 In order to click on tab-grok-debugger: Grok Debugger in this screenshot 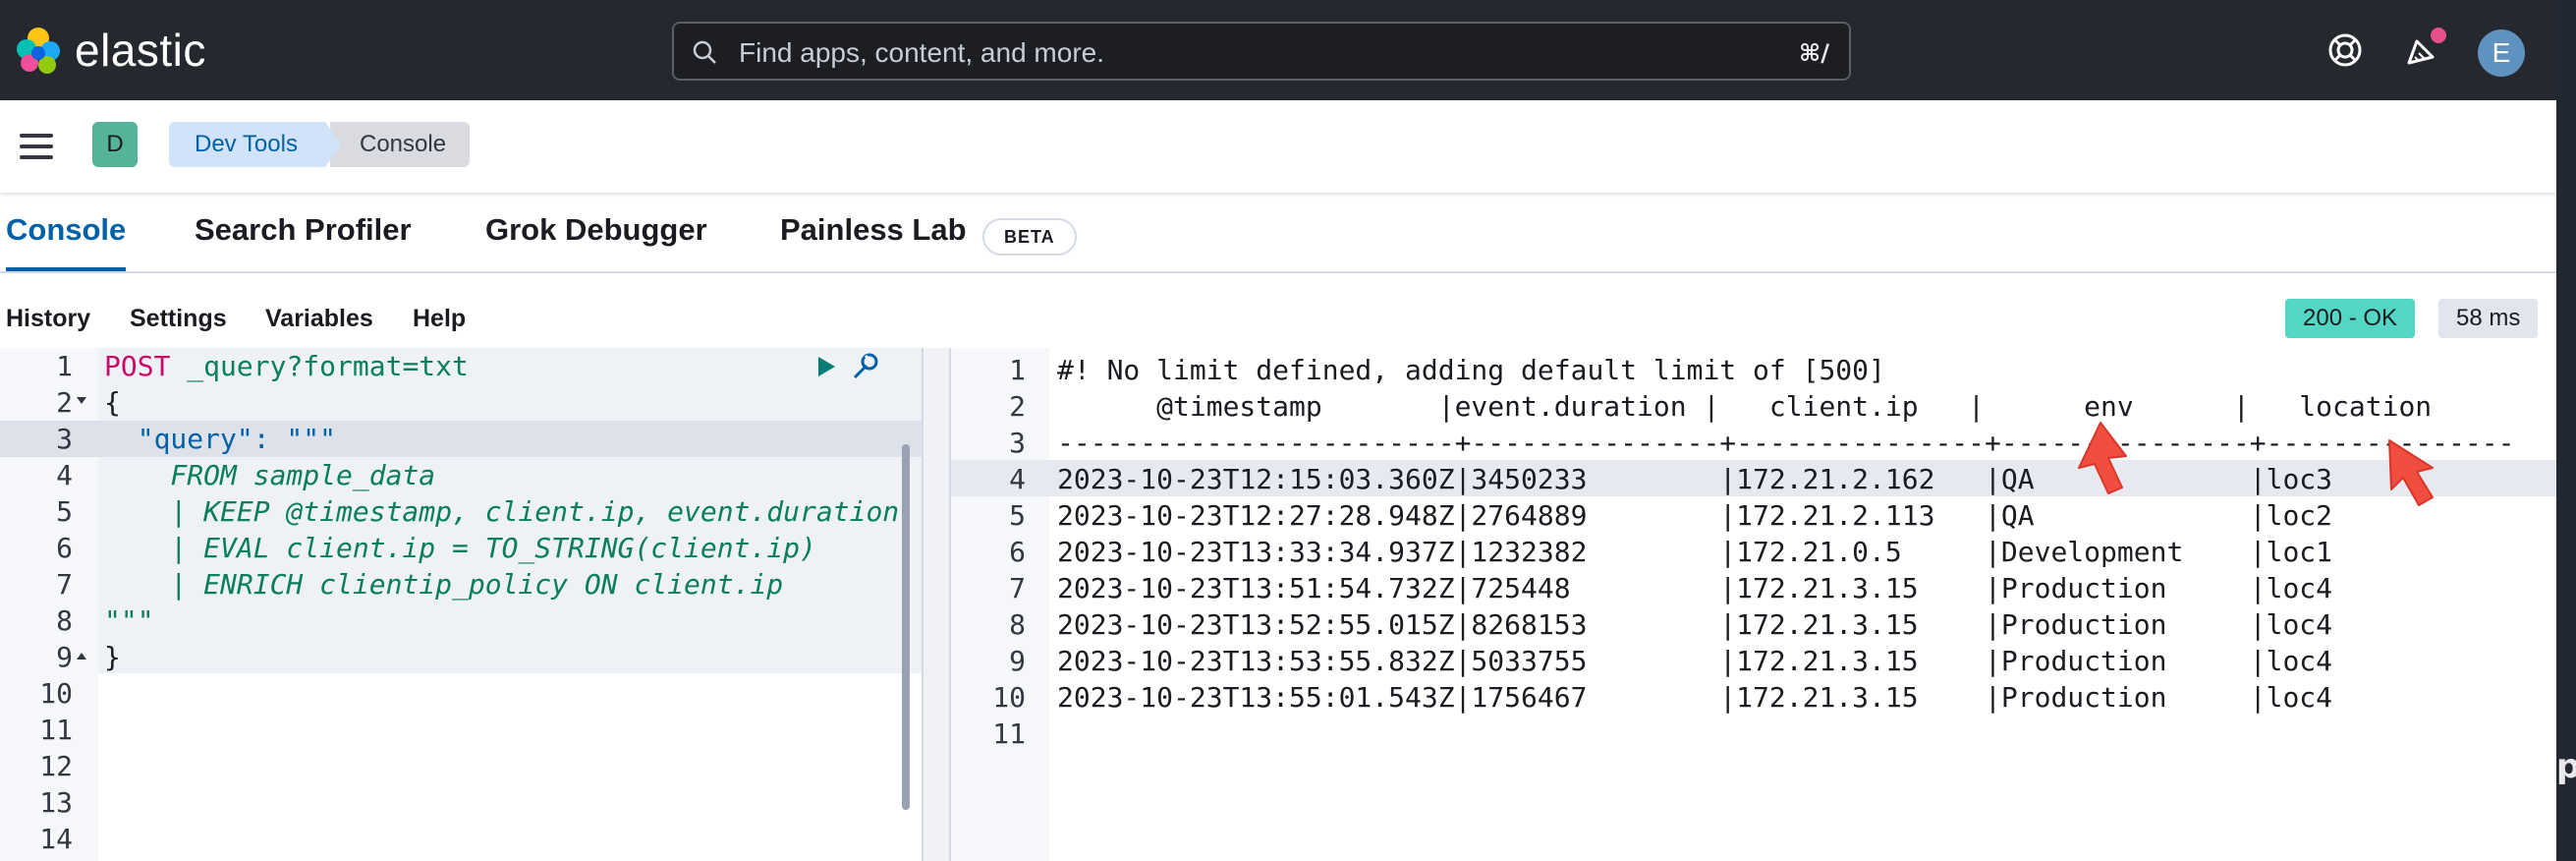, I will do `click(596, 240)`.